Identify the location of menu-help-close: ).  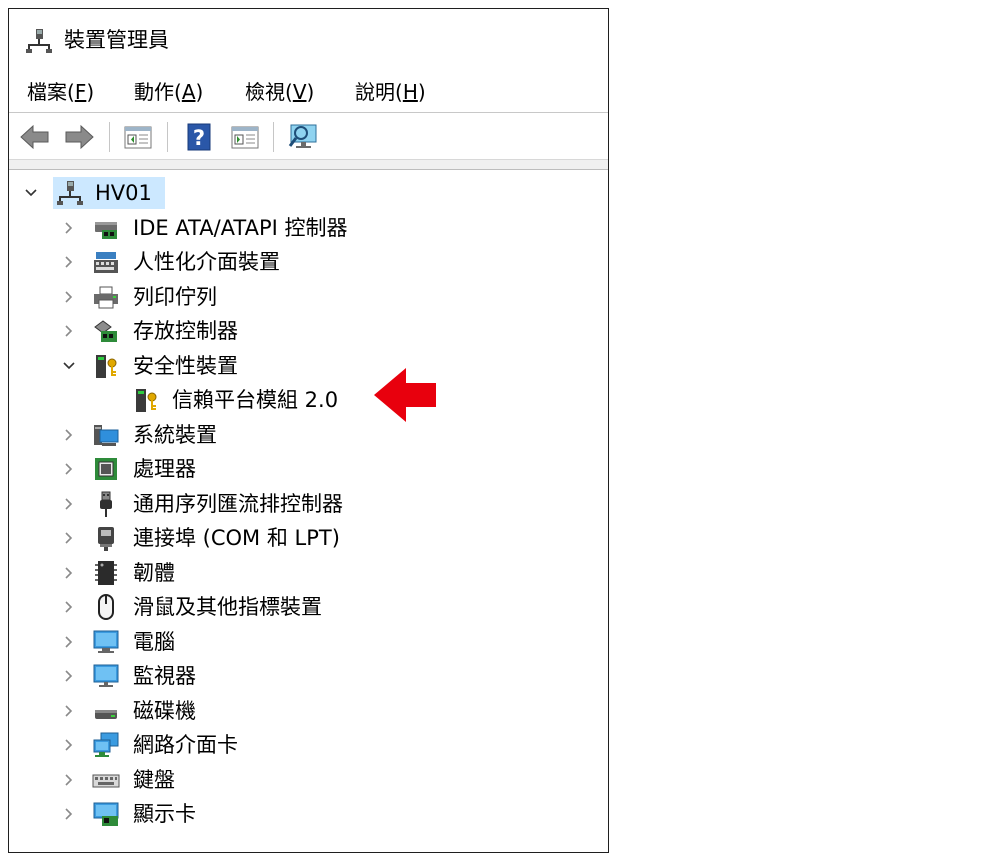
(421, 92).